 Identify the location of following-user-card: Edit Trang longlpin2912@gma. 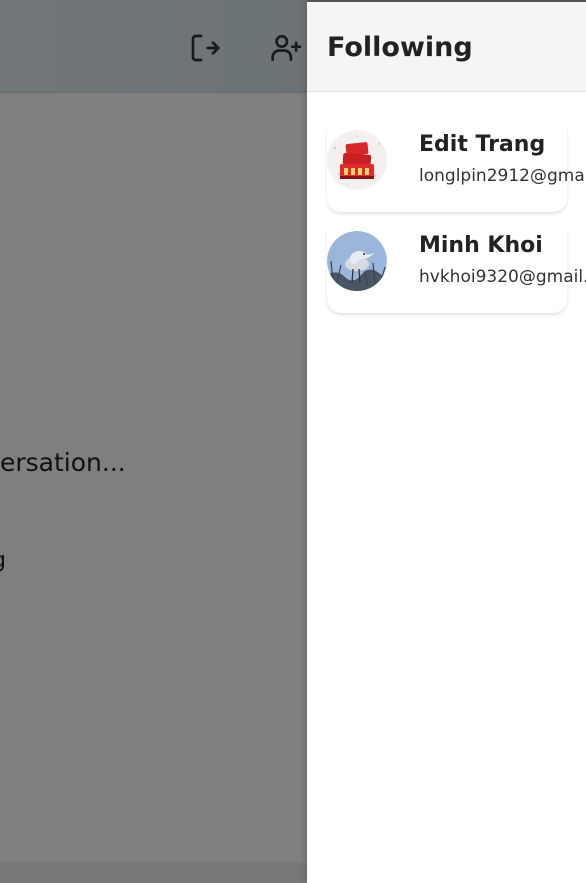
(456, 170).